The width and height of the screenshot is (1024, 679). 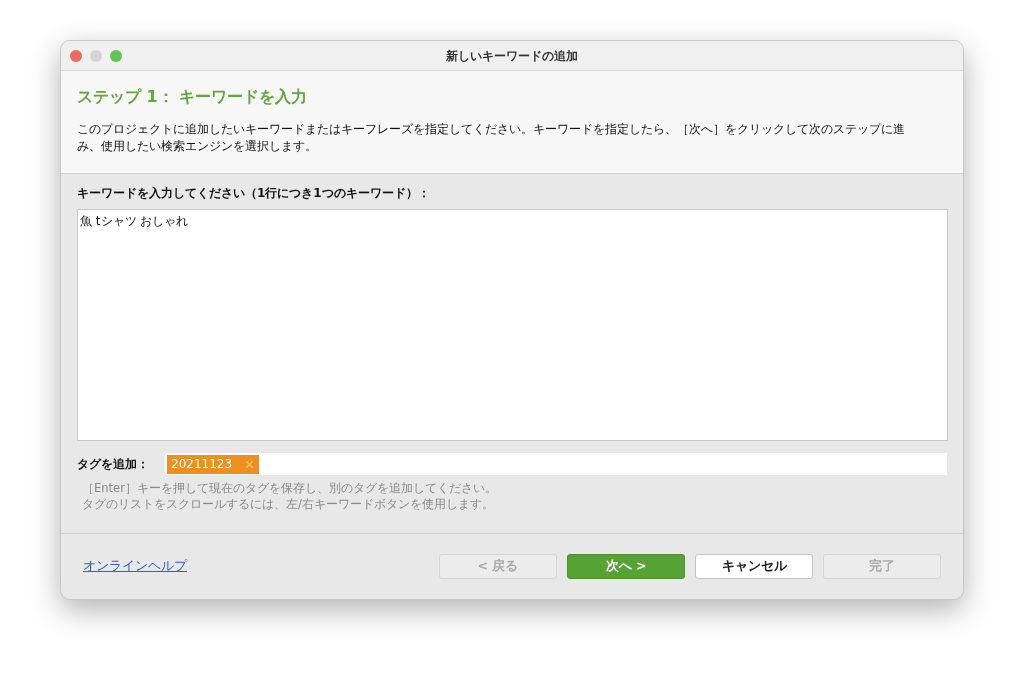 I want to click on step-description: このプロジェクトに追加したいキーワードまたはキーフレーズを指定してください。キーワードを指定したら、［次へ］をクリックして次のステップに進み、使用したい検索エンジンを選択します。, so click(x=491, y=138).